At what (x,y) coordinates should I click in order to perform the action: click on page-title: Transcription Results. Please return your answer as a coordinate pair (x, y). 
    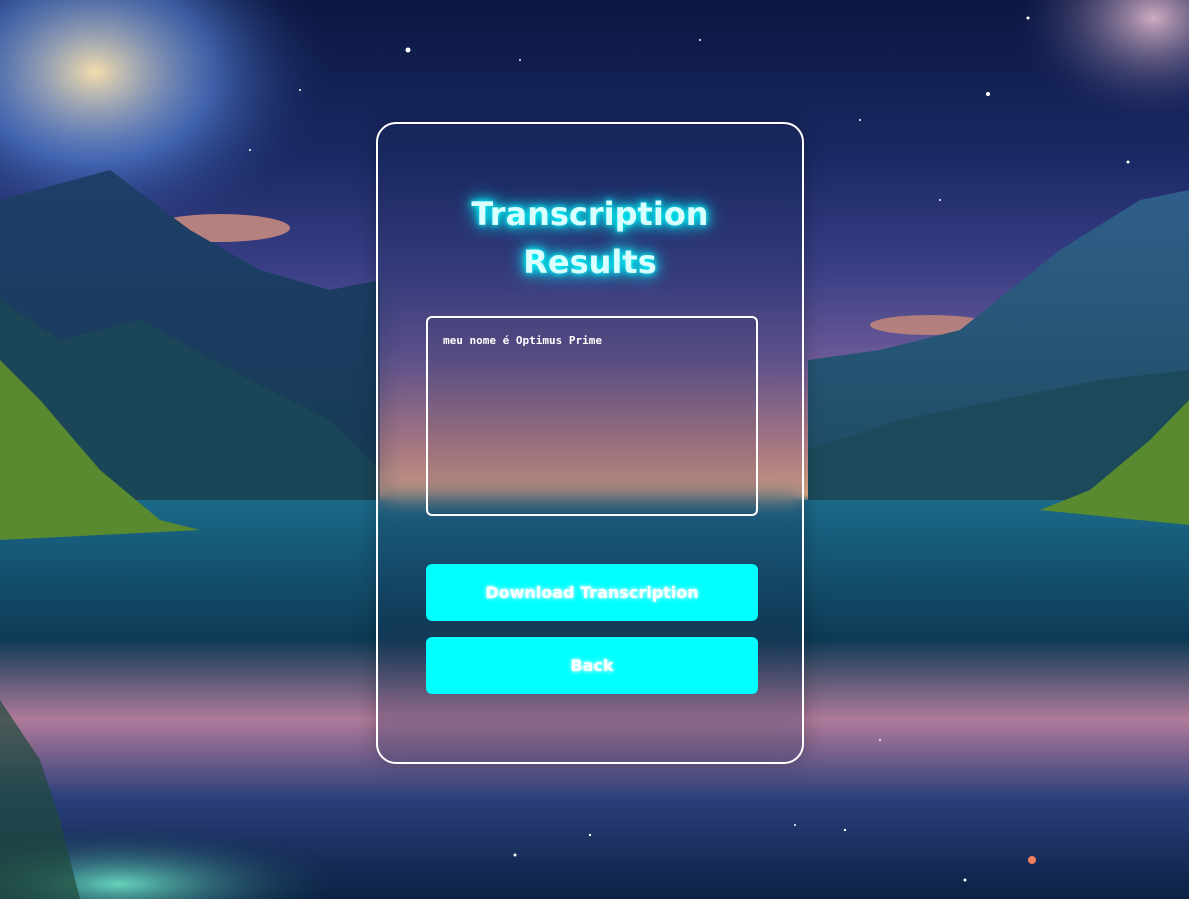
    Looking at the image, I should click on (590, 238).